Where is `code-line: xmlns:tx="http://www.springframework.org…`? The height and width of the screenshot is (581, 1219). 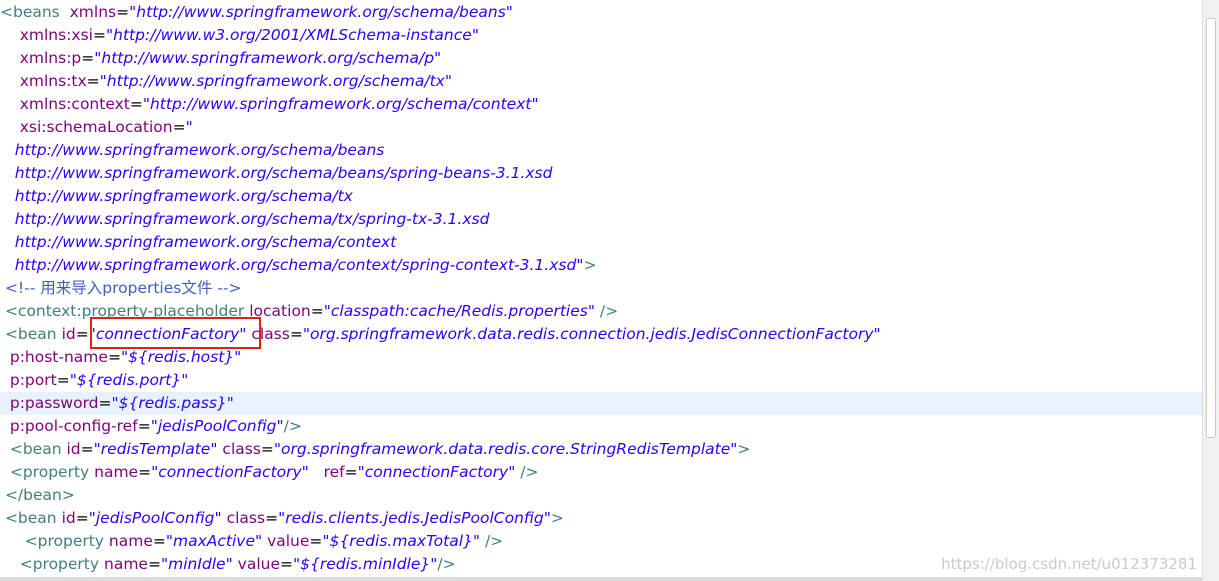
code-line: xmlns:tx="http://www.springframework.org… is located at coordinates (601, 81).